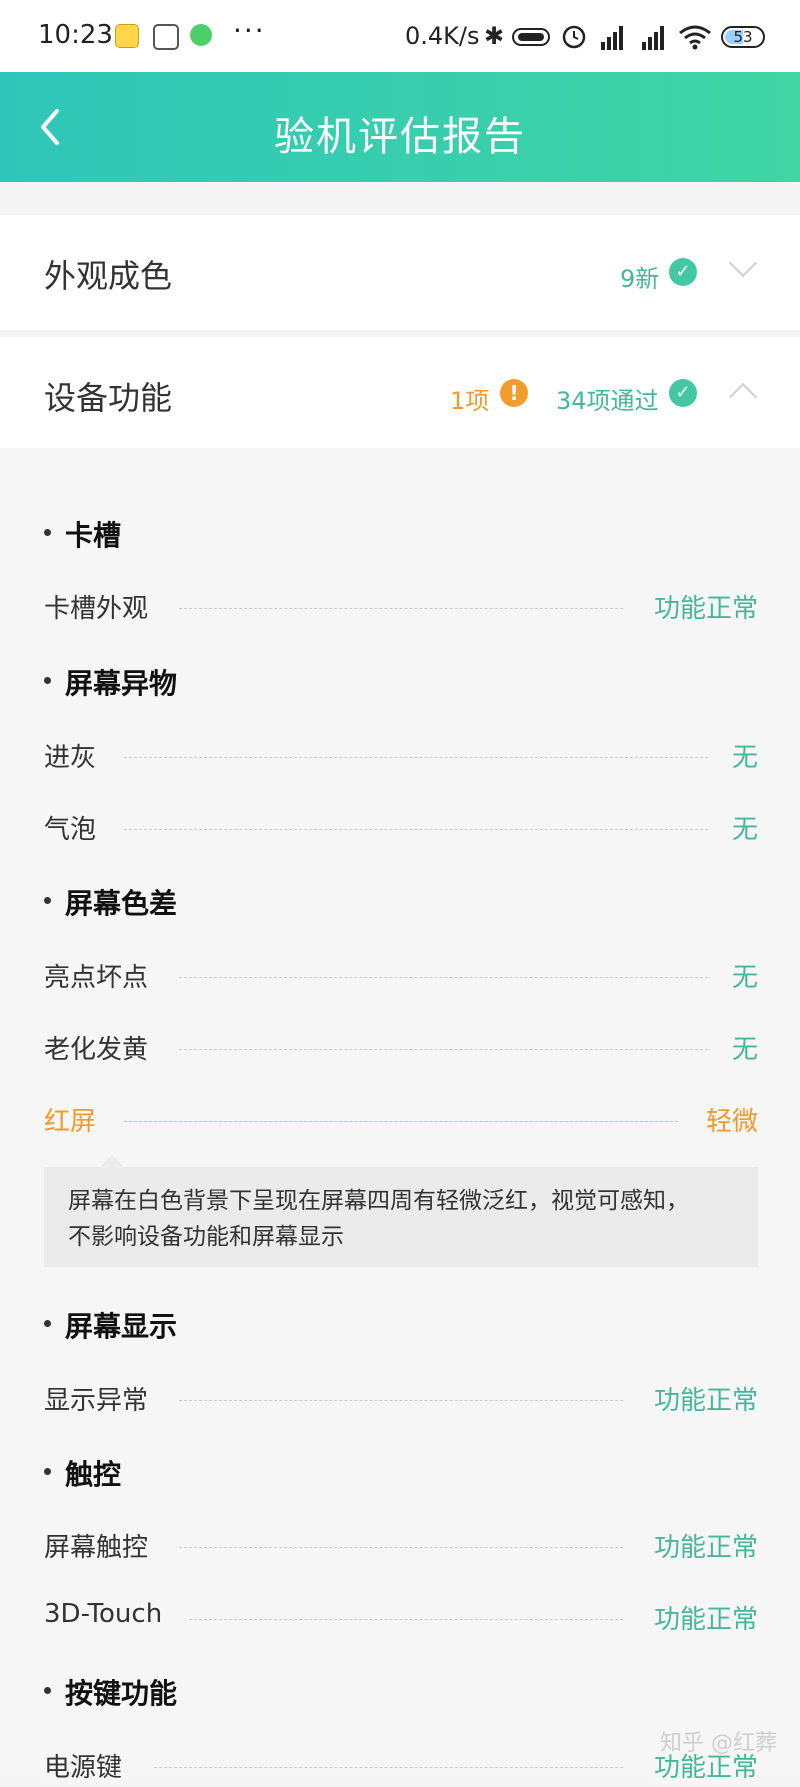 This screenshot has width=800, height=1787. Describe the element at coordinates (401, 608) in the screenshot. I see `list-item: 卡槽外观 功能正常` at that location.